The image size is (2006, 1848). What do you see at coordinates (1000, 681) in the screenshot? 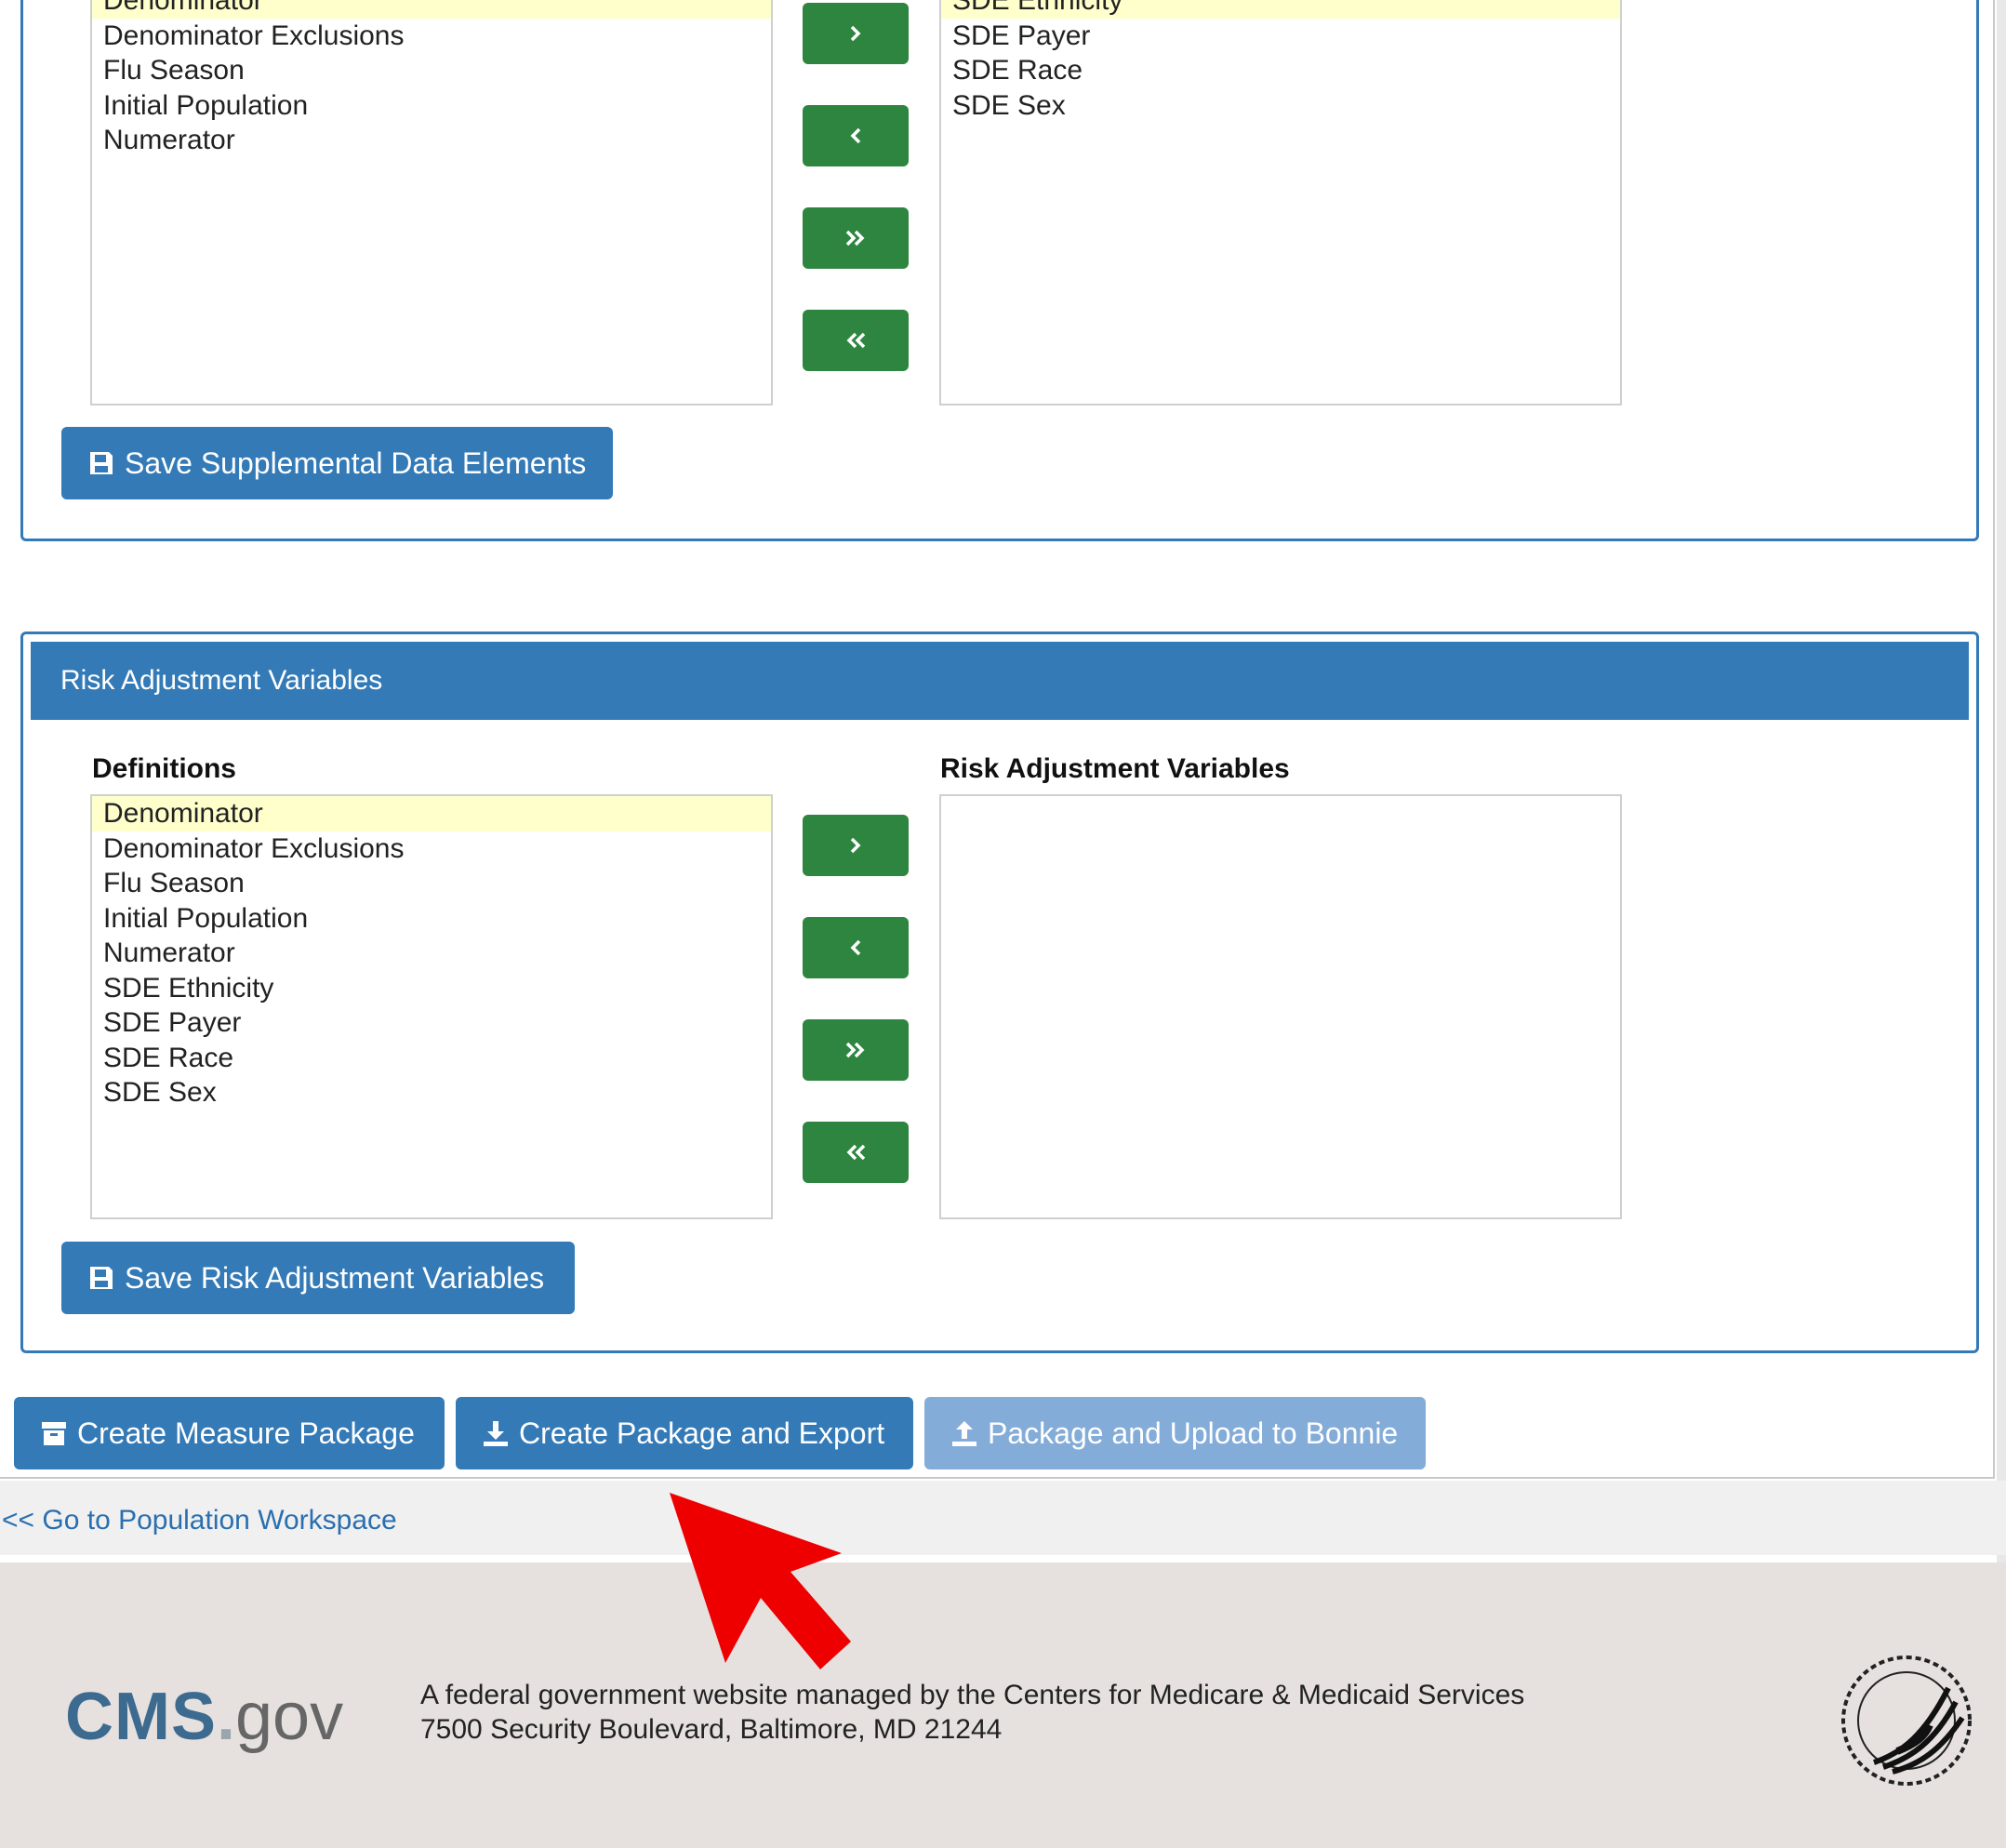
I see `panel-heading: Risk Adjustment Variables` at bounding box center [1000, 681].